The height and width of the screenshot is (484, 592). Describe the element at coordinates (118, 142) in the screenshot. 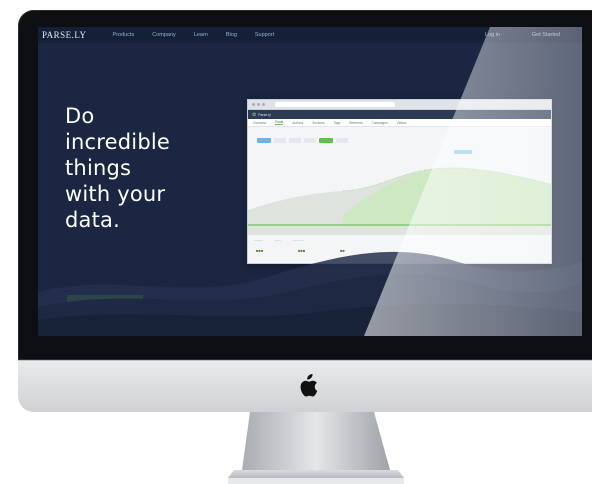

I see `hero-line: incredible` at that location.